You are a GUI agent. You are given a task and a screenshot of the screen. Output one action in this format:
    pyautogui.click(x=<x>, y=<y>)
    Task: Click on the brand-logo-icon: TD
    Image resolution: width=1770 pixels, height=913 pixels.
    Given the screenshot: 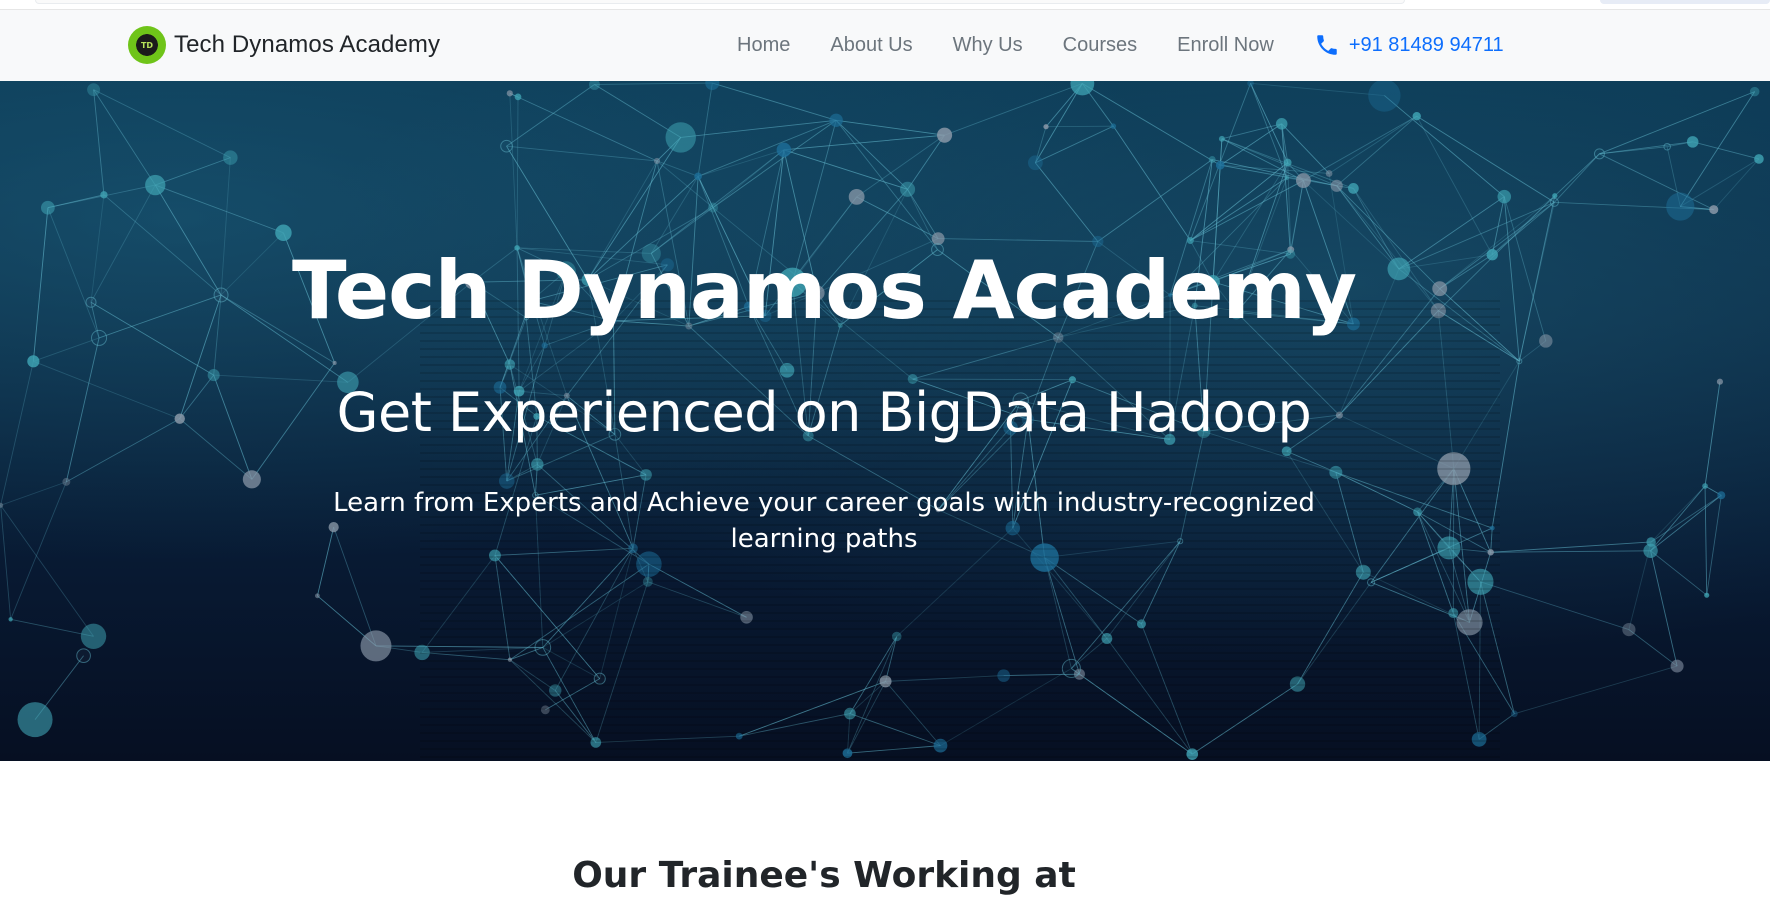 What is the action you would take?
    pyautogui.click(x=147, y=45)
    